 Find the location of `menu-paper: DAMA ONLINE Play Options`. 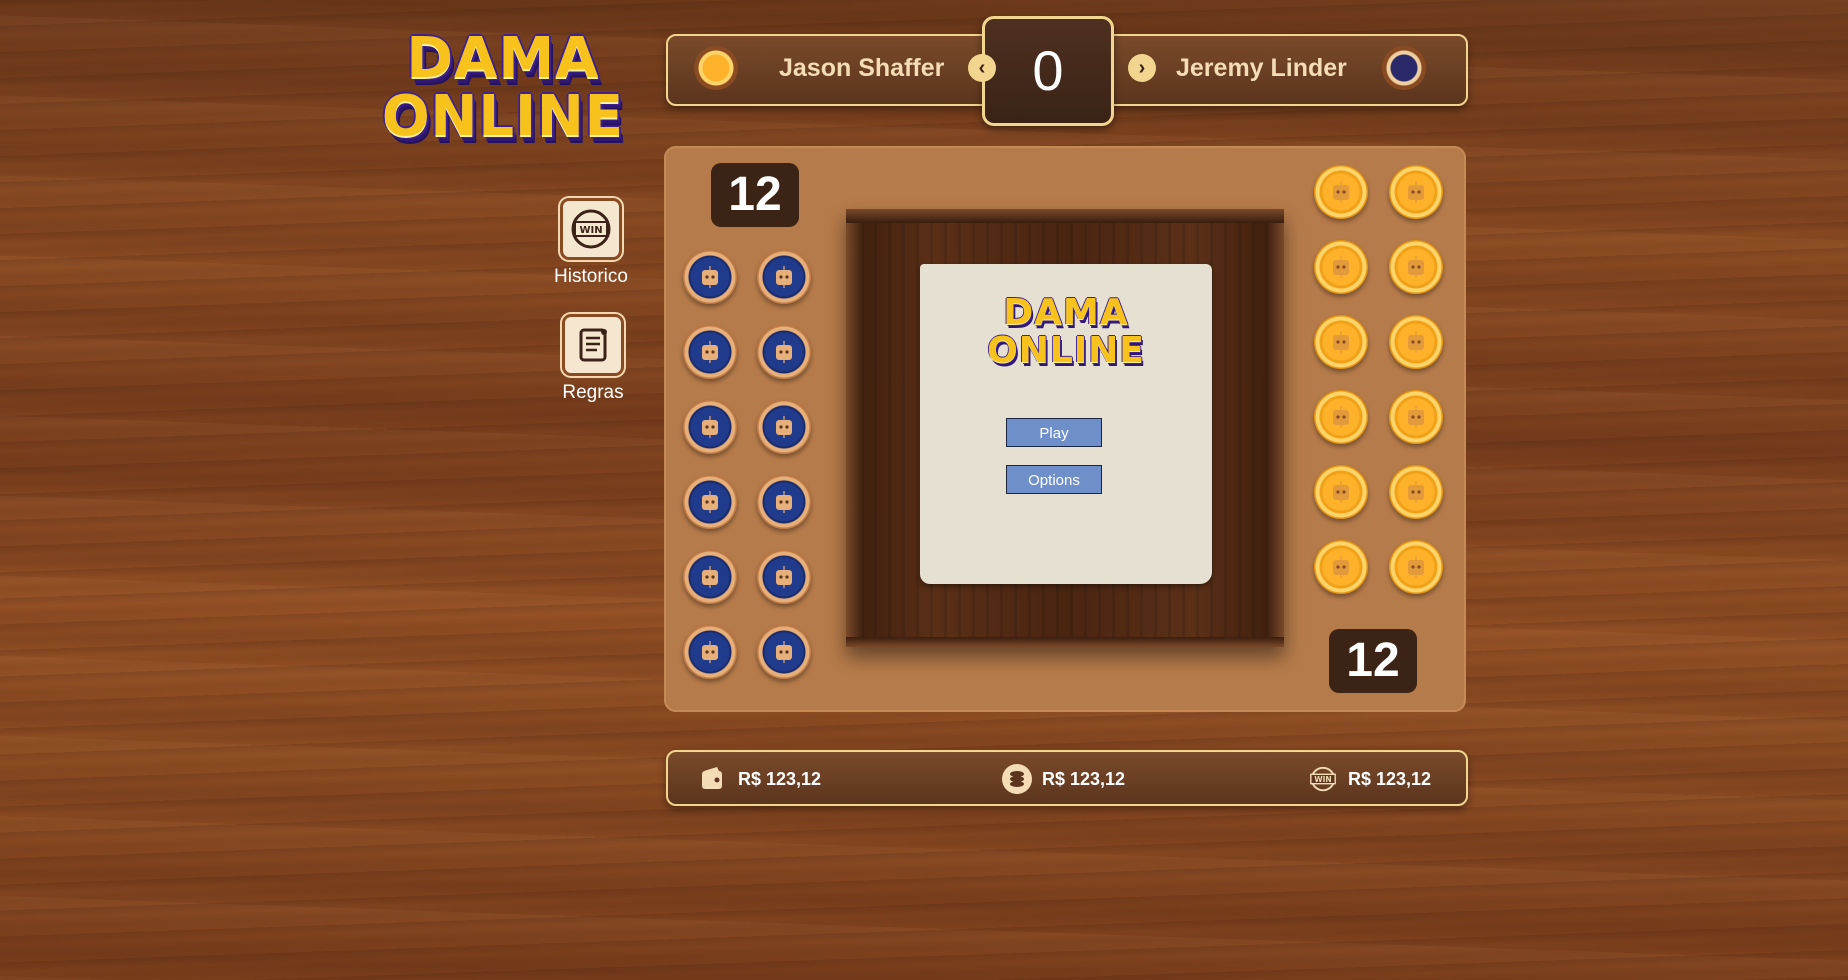

menu-paper: DAMA ONLINE Play Options is located at coordinates (1066, 424).